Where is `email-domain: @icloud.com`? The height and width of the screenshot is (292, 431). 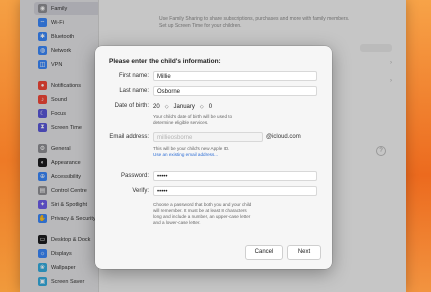
email-domain: @icloud.com is located at coordinates (283, 137).